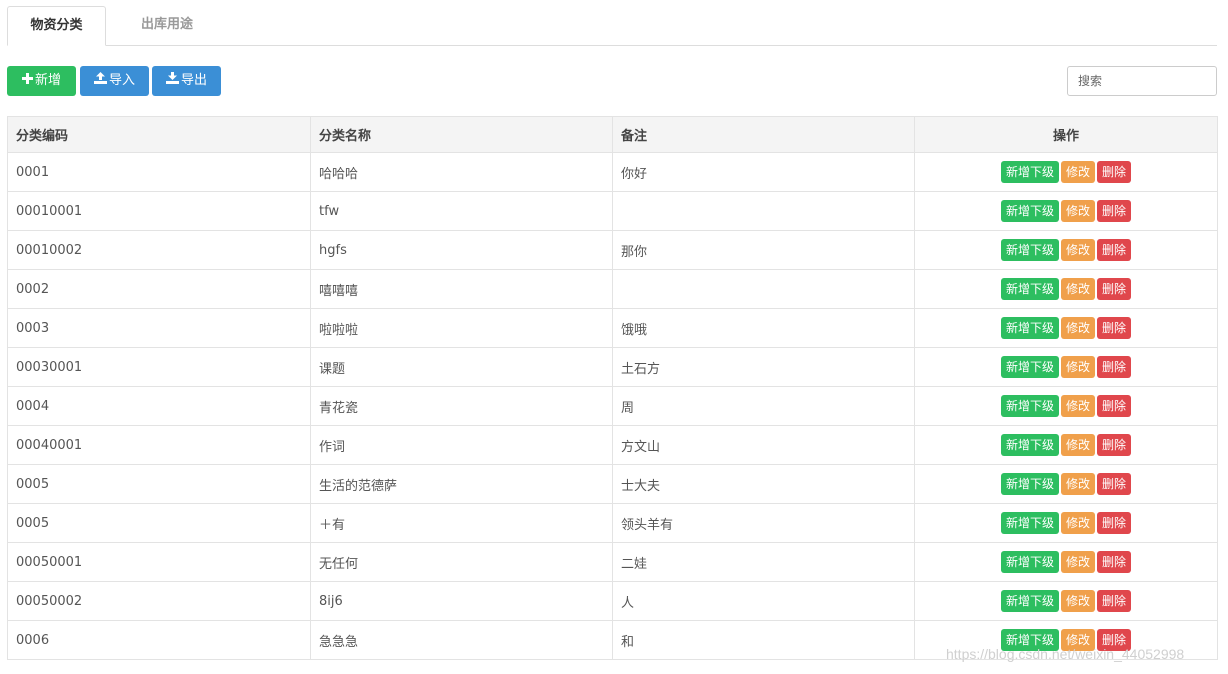  Describe the element at coordinates (763, 172) in the screenshot. I see `cell-remark: 你好` at that location.